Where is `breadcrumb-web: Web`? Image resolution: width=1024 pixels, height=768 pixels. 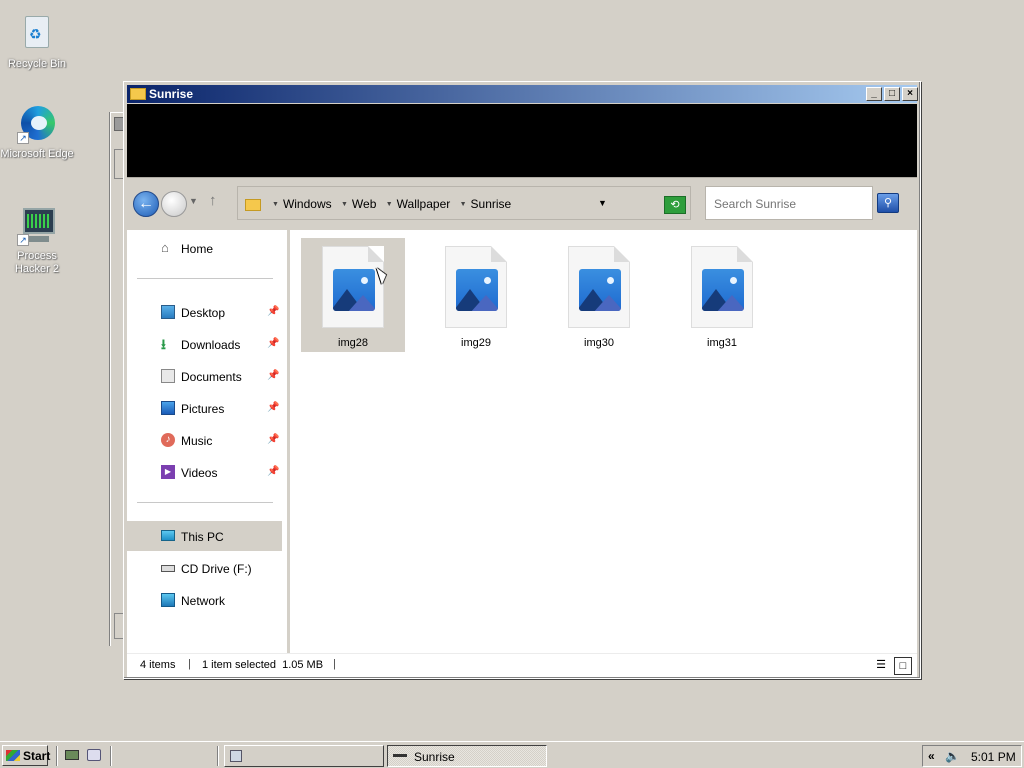 breadcrumb-web: Web is located at coordinates (364, 204).